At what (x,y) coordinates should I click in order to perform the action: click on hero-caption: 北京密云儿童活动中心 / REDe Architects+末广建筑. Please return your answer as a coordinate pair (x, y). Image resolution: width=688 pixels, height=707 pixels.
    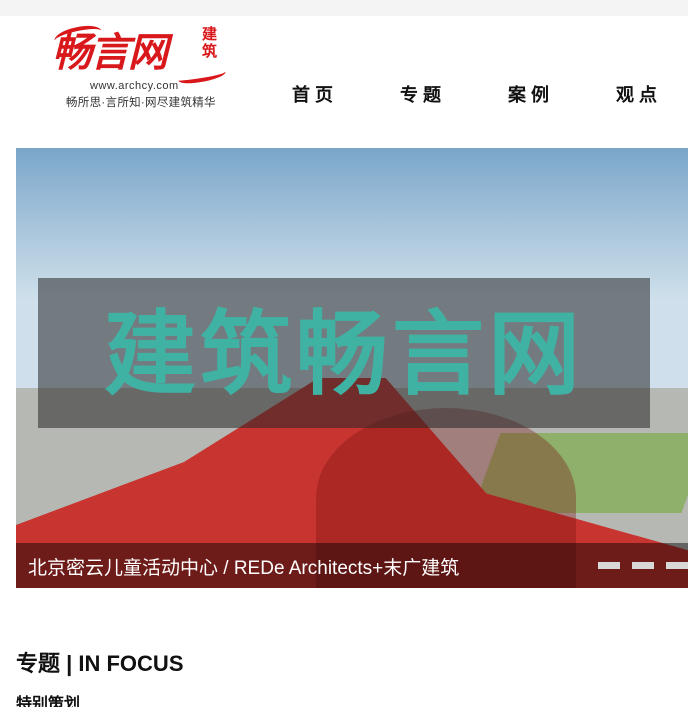
    Looking at the image, I should click on (243, 566).